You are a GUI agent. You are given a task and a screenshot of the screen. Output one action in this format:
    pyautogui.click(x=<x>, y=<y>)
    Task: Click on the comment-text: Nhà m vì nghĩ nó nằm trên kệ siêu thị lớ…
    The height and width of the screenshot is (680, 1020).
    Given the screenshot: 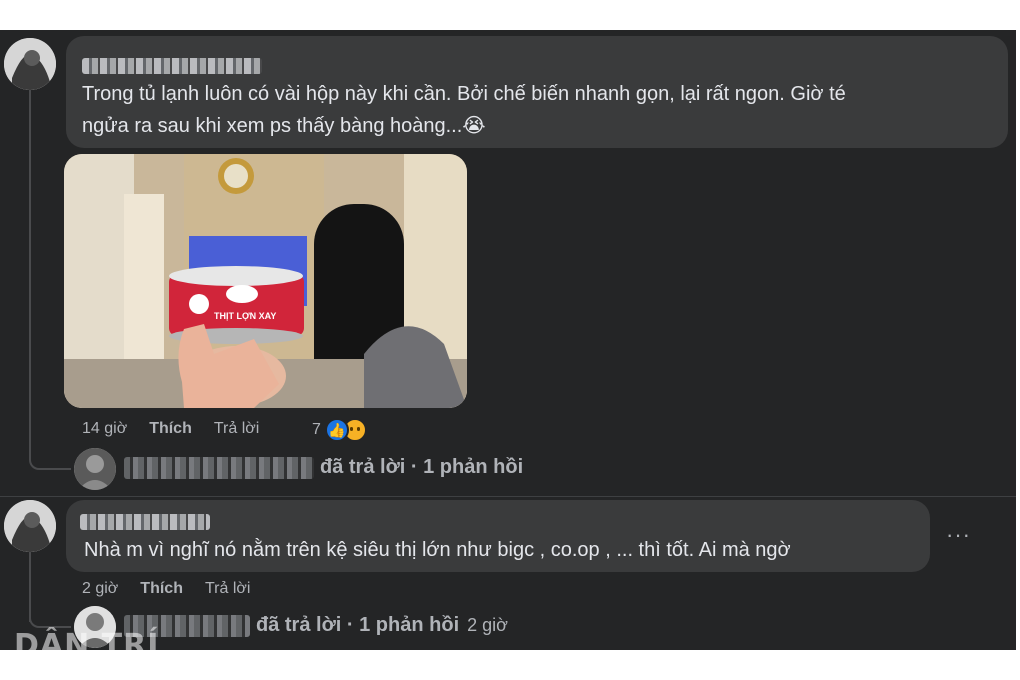 What is the action you would take?
    pyautogui.click(x=437, y=550)
    